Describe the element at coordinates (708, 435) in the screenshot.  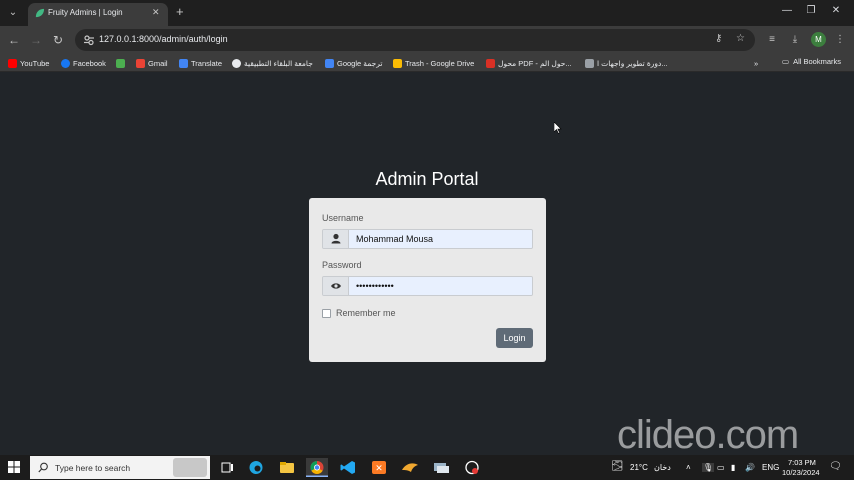
I see `watermark: clideo.com` at that location.